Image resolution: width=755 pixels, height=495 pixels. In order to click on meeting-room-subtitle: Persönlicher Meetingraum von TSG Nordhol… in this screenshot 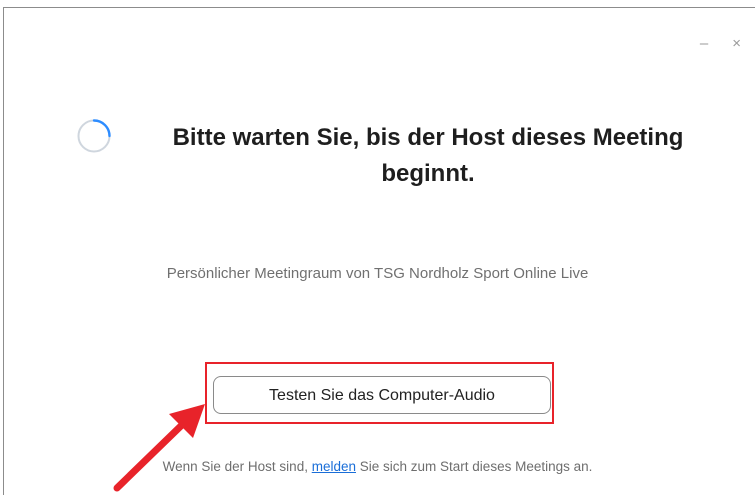, I will do `click(377, 273)`.